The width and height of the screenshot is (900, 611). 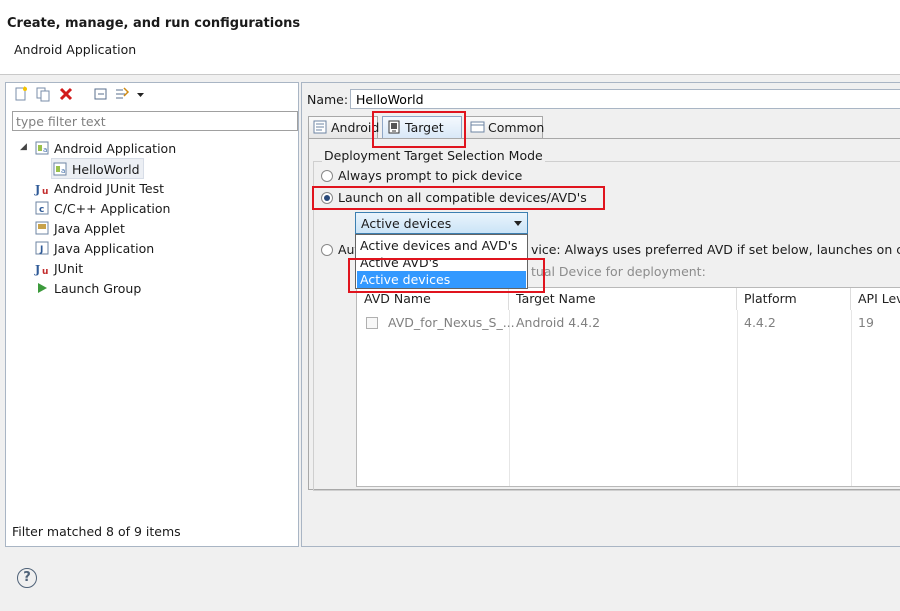 What do you see at coordinates (101, 94) in the screenshot?
I see `collapse-all-icon` at bounding box center [101, 94].